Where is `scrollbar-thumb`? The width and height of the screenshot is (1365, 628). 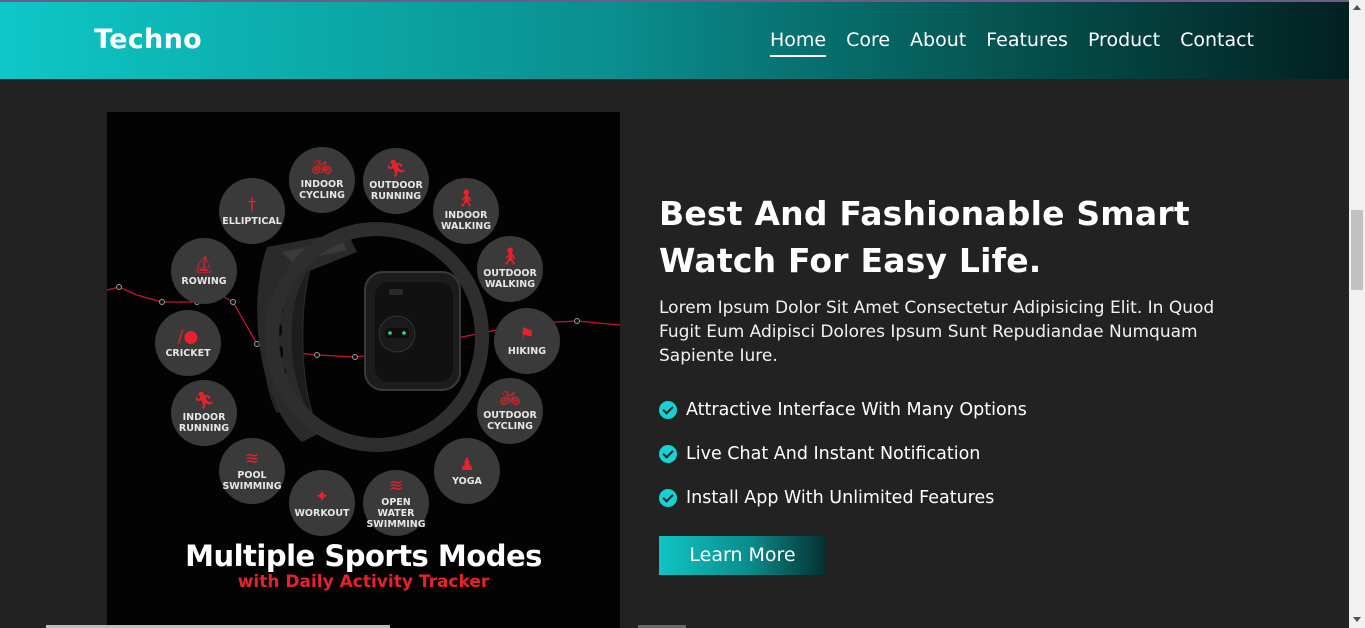
scrollbar-thumb is located at coordinates (1357, 250).